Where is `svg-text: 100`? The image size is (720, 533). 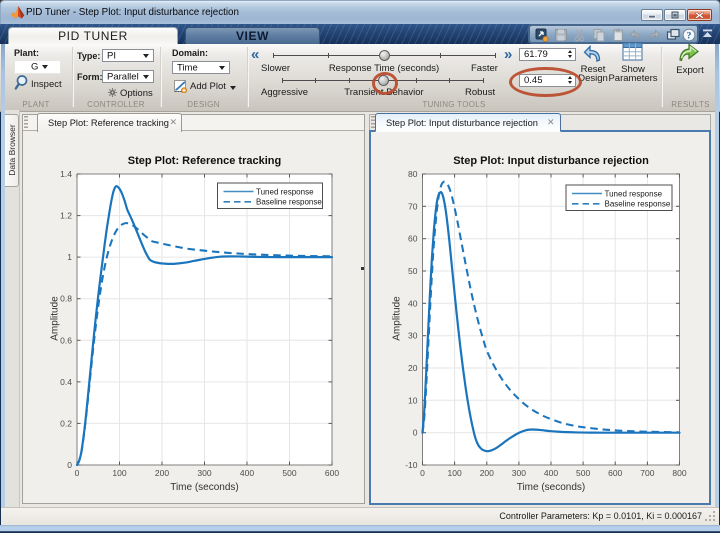 svg-text: 100 is located at coordinates (455, 473).